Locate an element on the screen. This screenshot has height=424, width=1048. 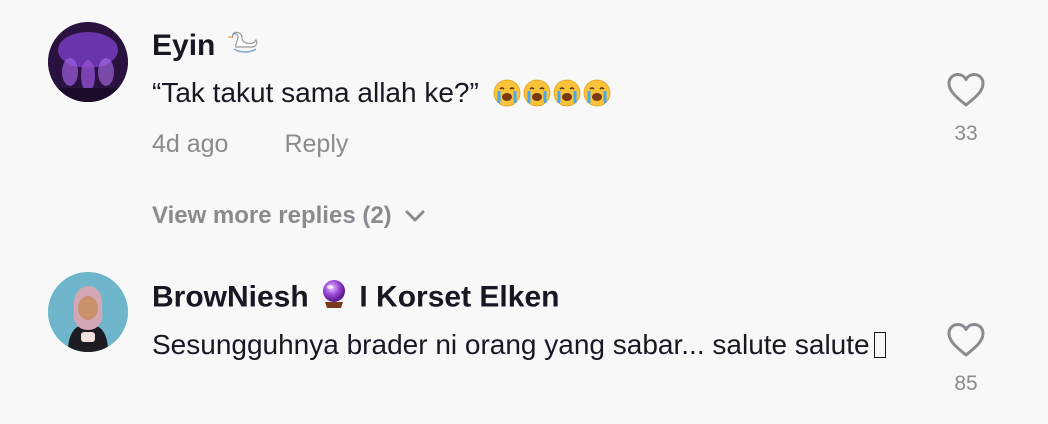
crystal-ball-icon is located at coordinates (334, 298).